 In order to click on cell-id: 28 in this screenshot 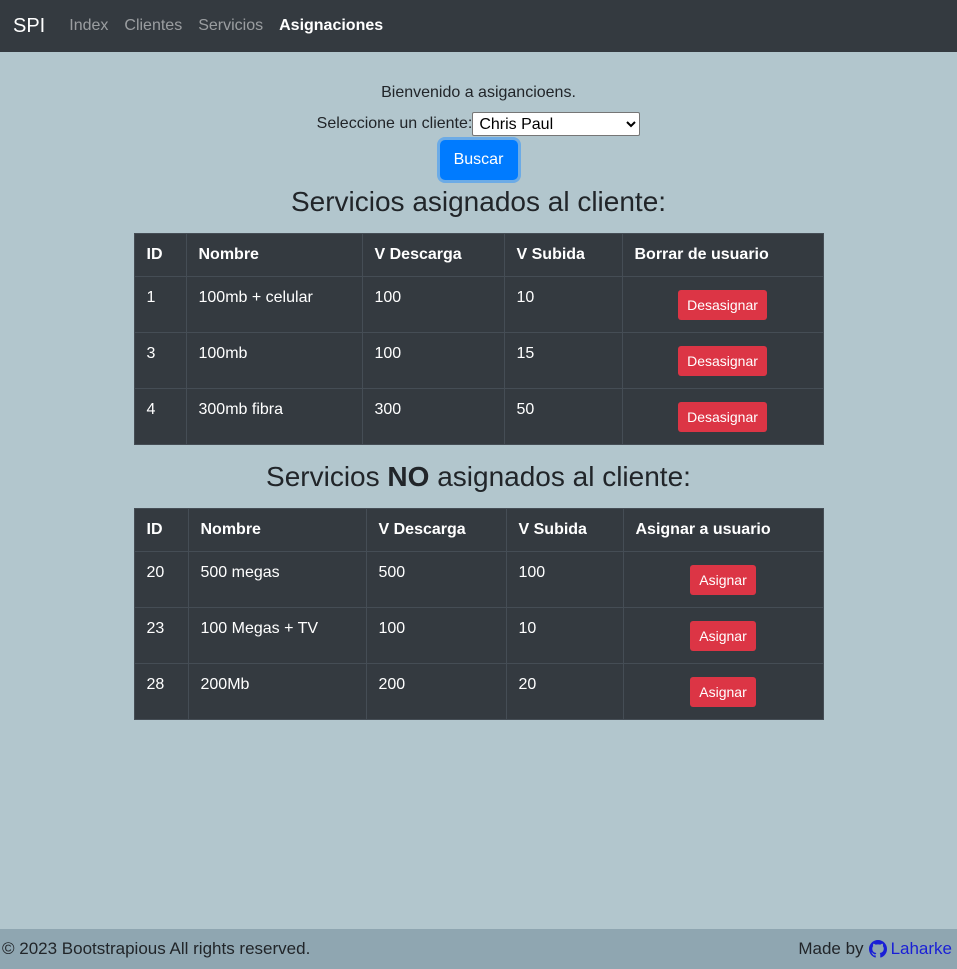, I will do `click(161, 691)`.